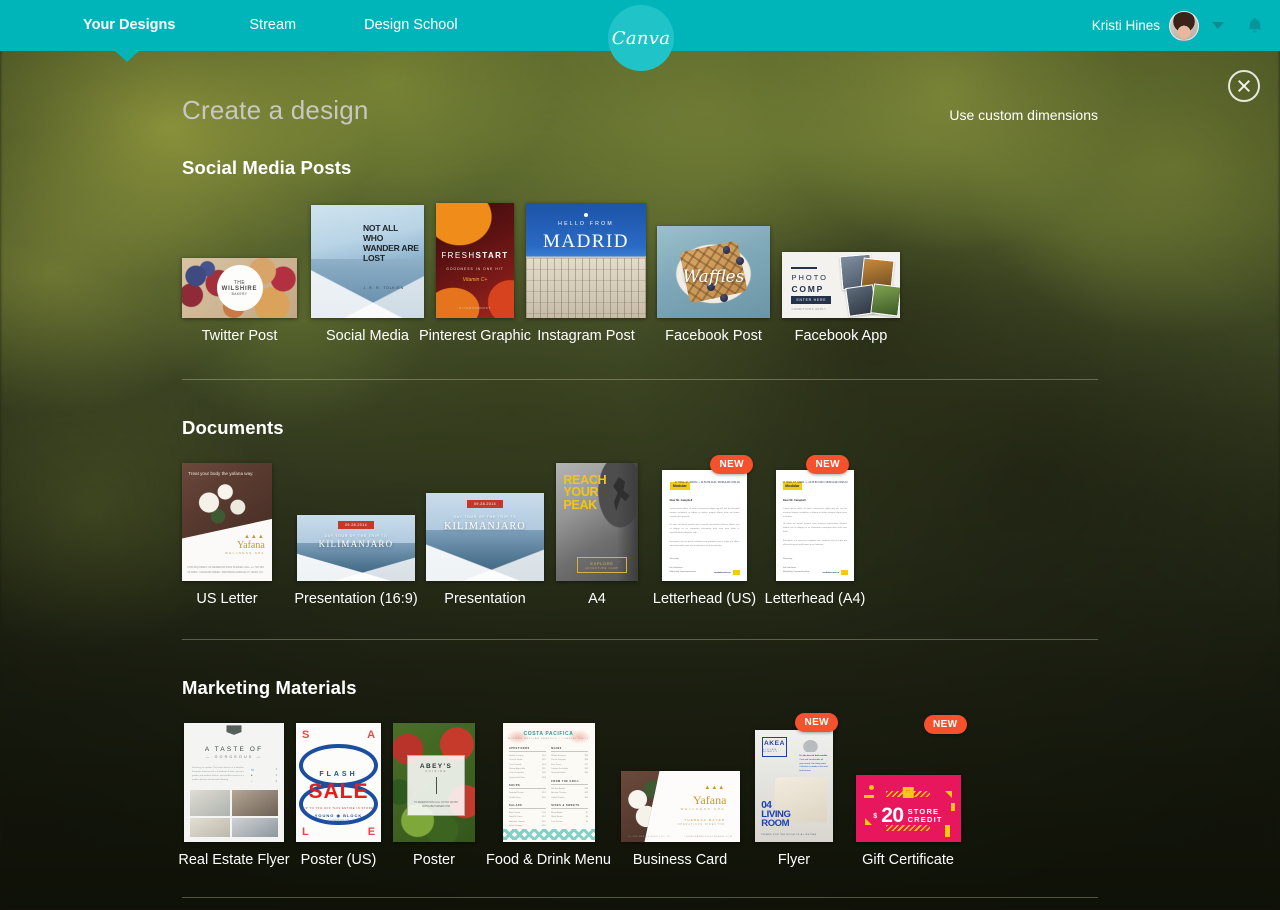  Describe the element at coordinates (234, 757) in the screenshot. I see `thumb-subhead: — GORGEOUS —` at that location.